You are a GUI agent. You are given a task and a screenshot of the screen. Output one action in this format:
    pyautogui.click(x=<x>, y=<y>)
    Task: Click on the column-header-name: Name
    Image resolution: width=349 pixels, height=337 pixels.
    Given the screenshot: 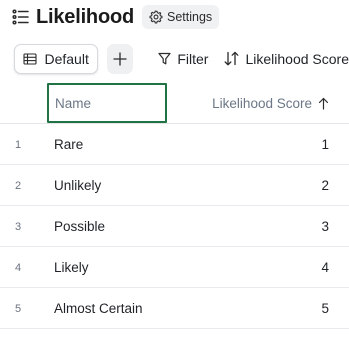 What is the action you would take?
    pyautogui.click(x=107, y=103)
    